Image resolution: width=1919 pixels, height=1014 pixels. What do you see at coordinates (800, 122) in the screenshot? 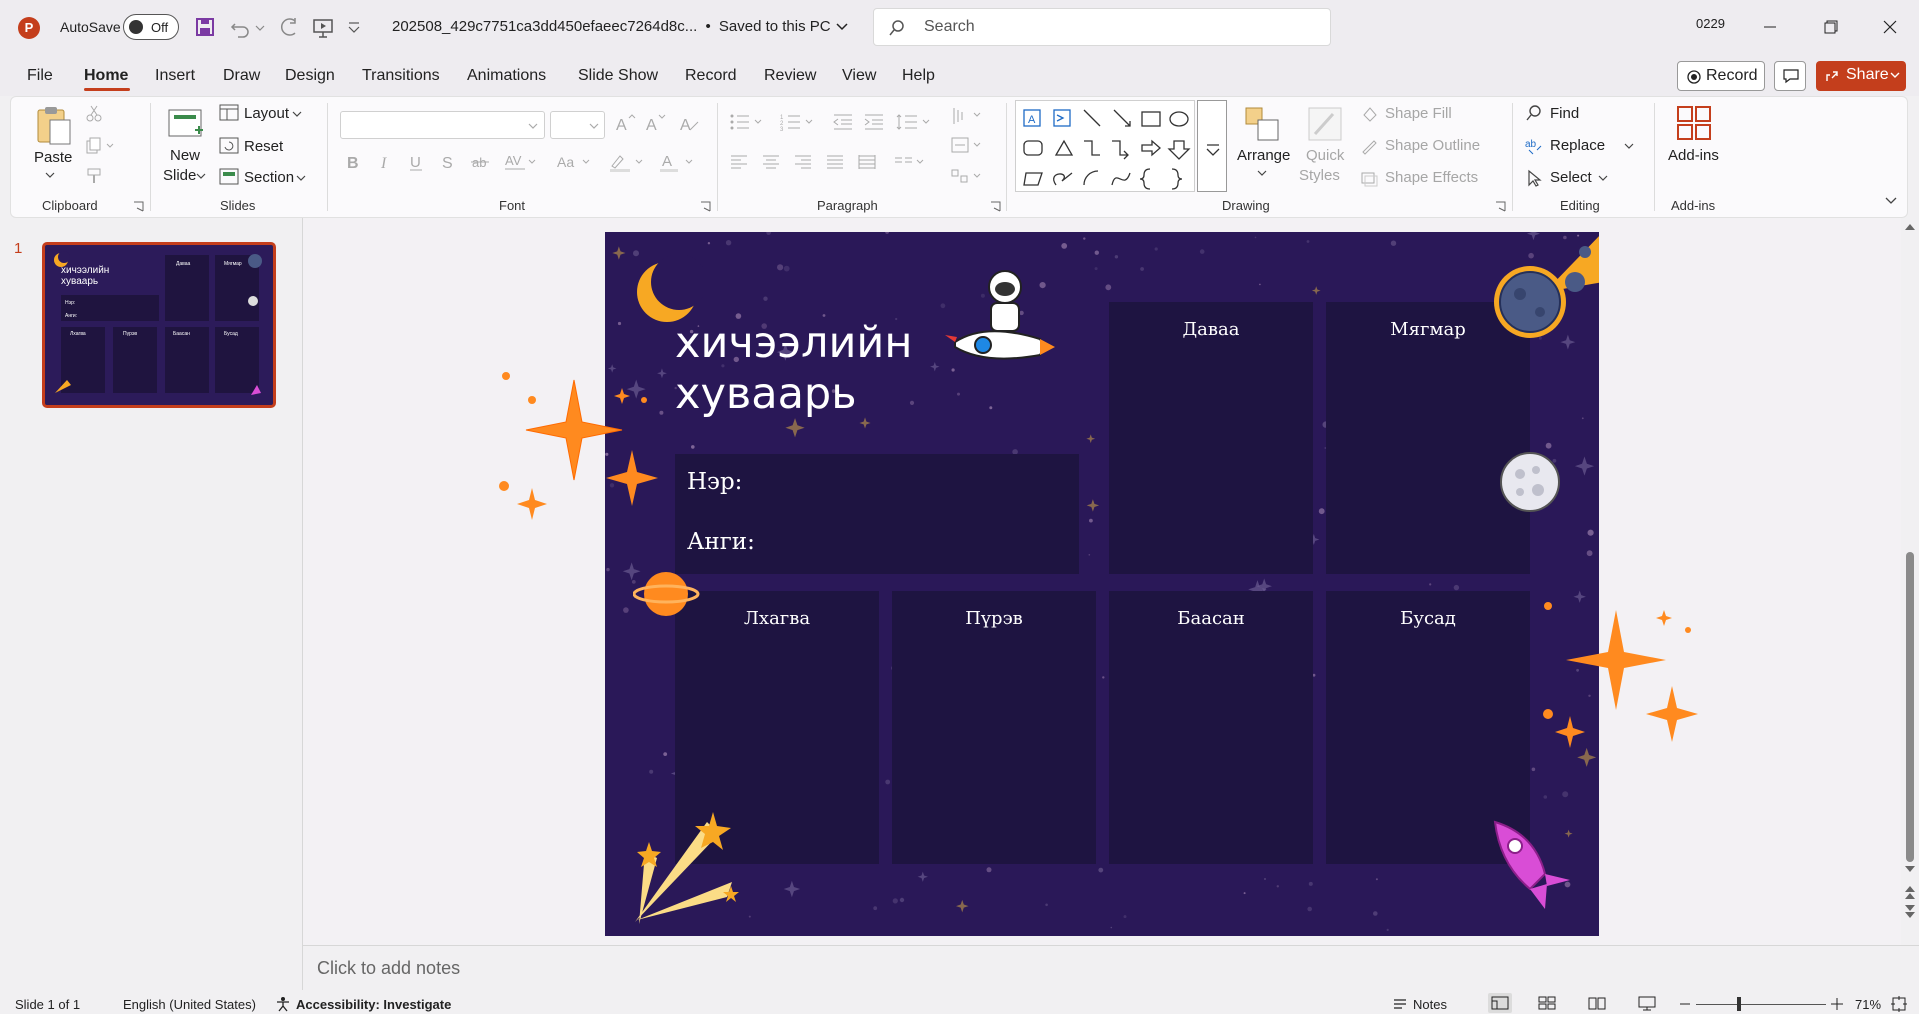
I see `numbering-icon: 123` at bounding box center [800, 122].